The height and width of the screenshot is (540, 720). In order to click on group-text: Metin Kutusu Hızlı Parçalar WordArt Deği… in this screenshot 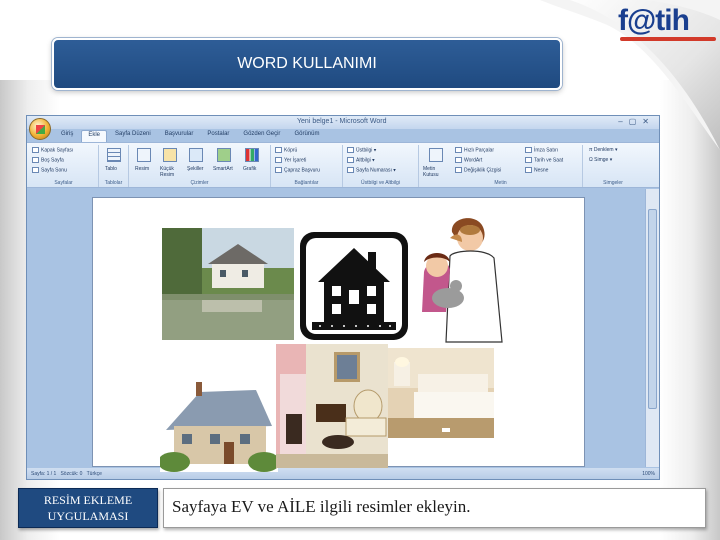, I will do `click(501, 166)`.